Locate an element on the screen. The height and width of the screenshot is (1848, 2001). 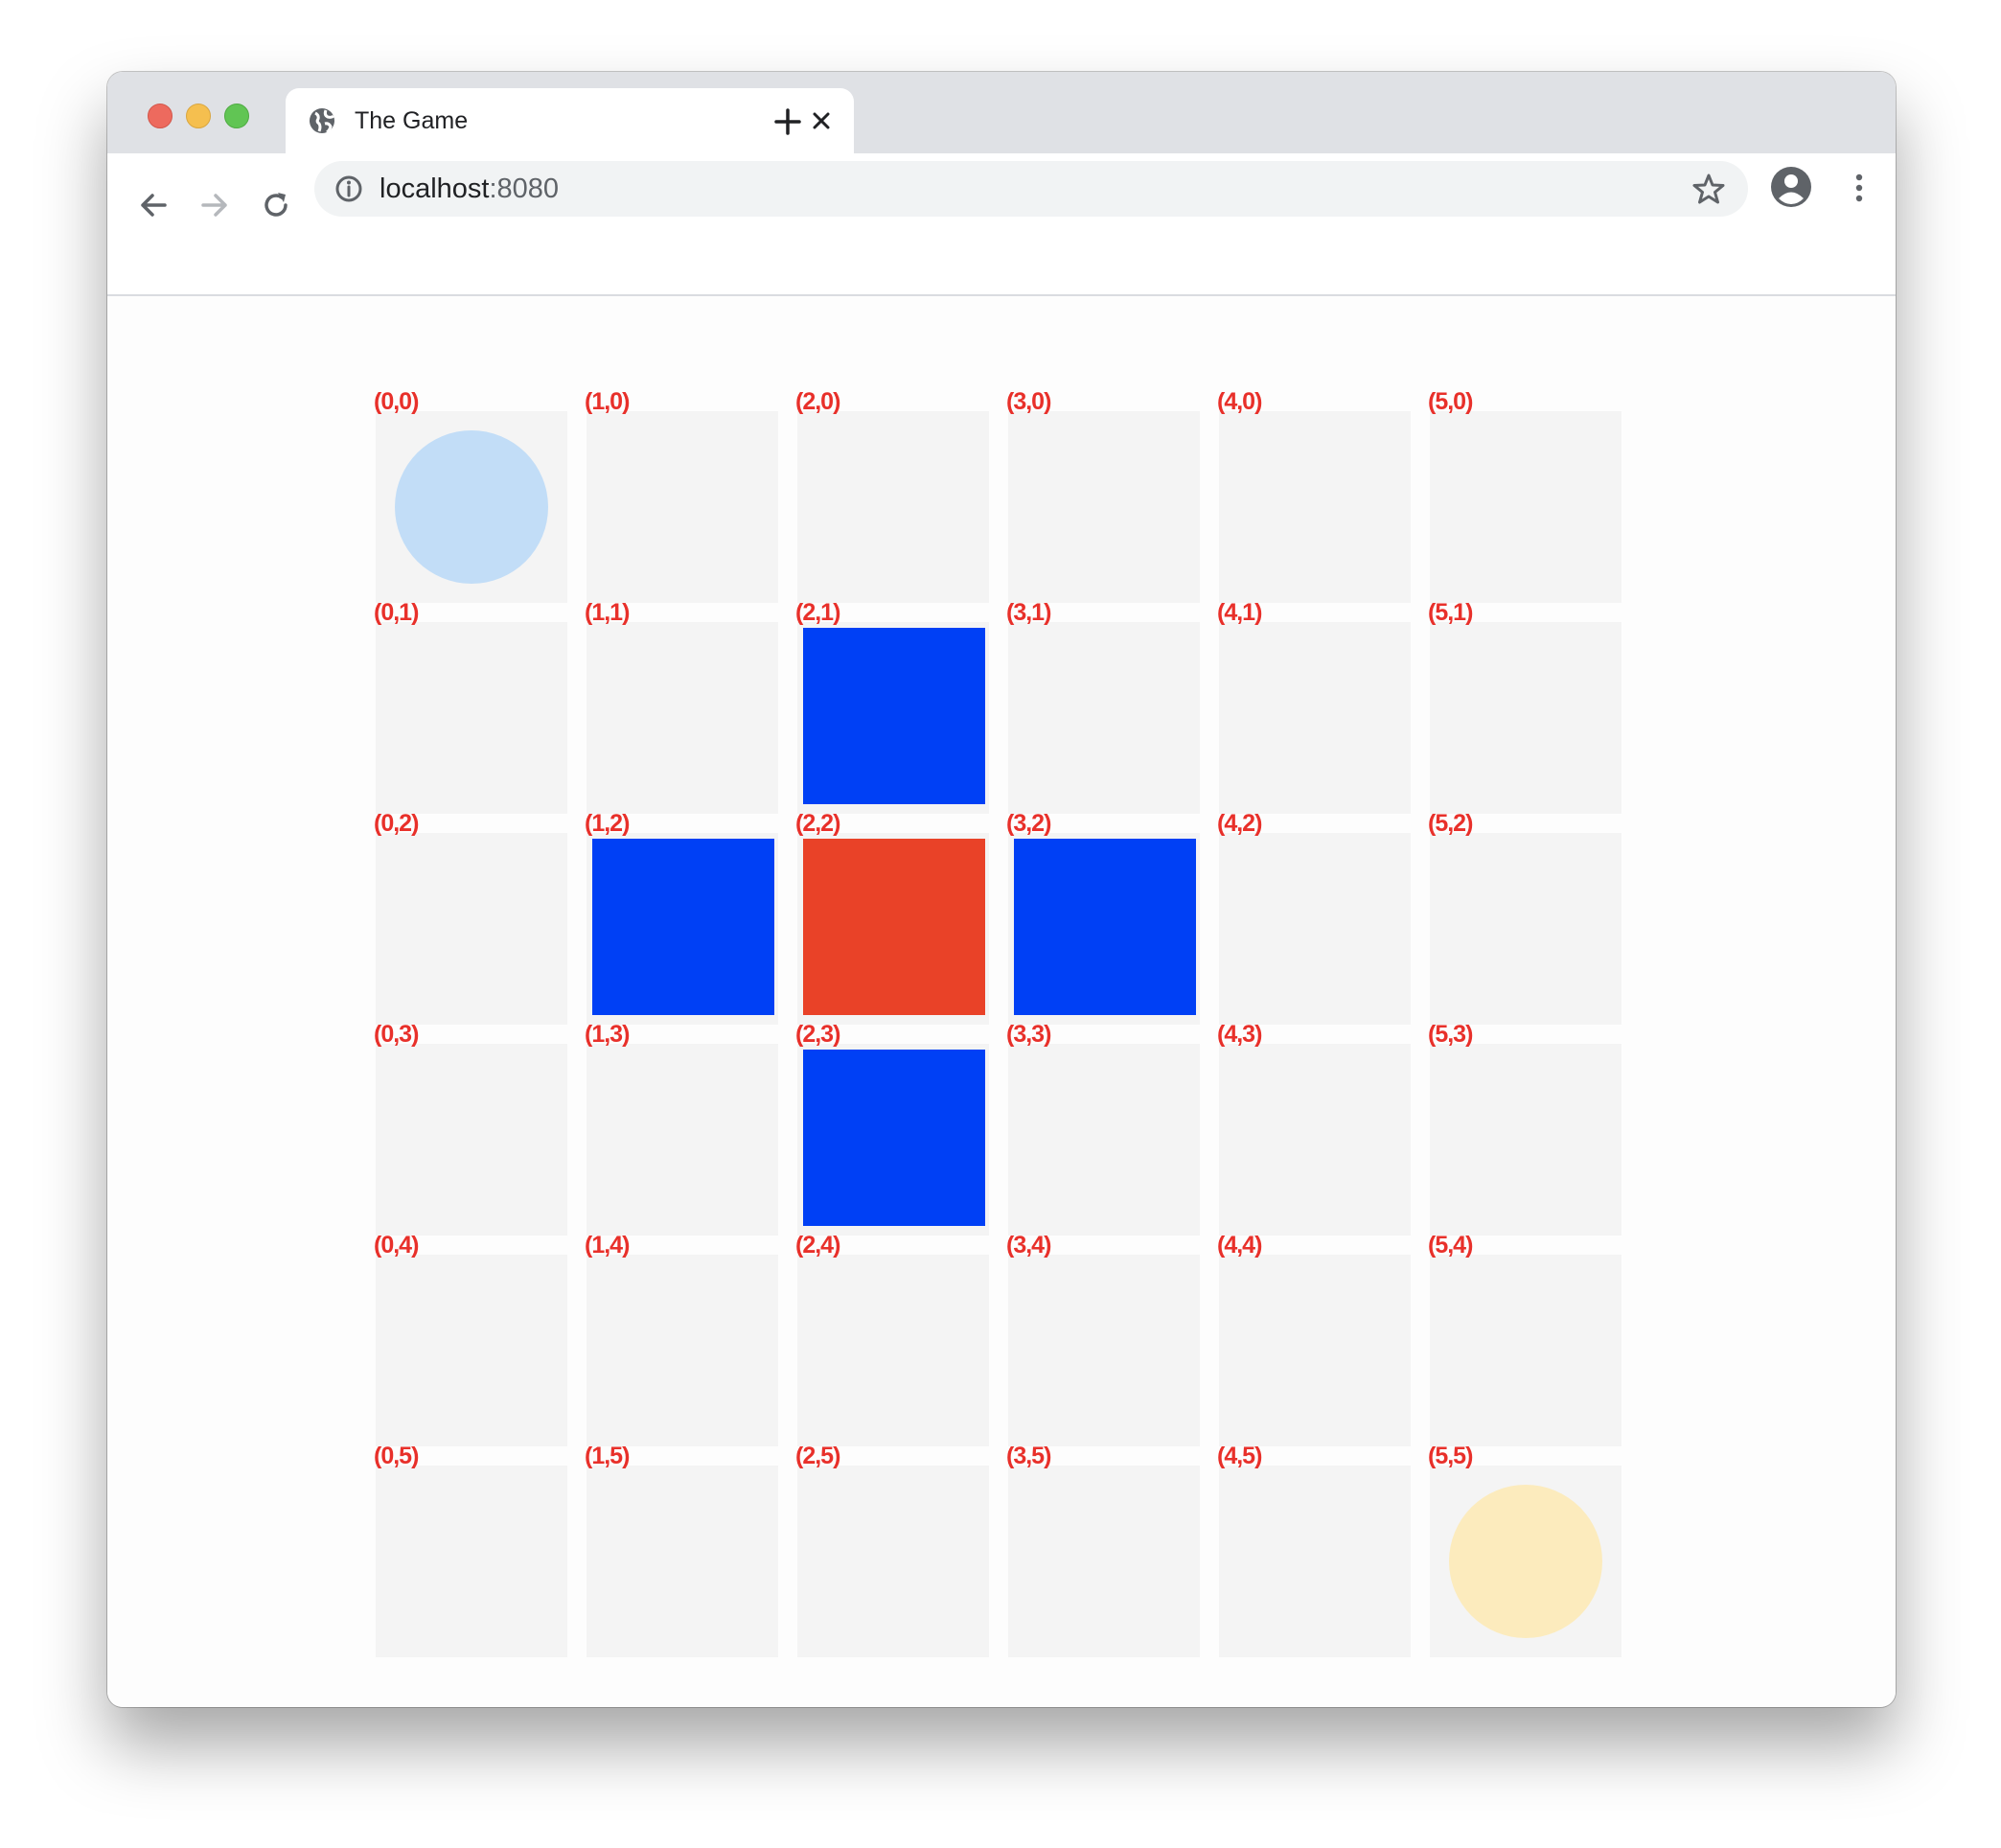
cell-coordinate-label: (3,2) is located at coordinates (1028, 824).